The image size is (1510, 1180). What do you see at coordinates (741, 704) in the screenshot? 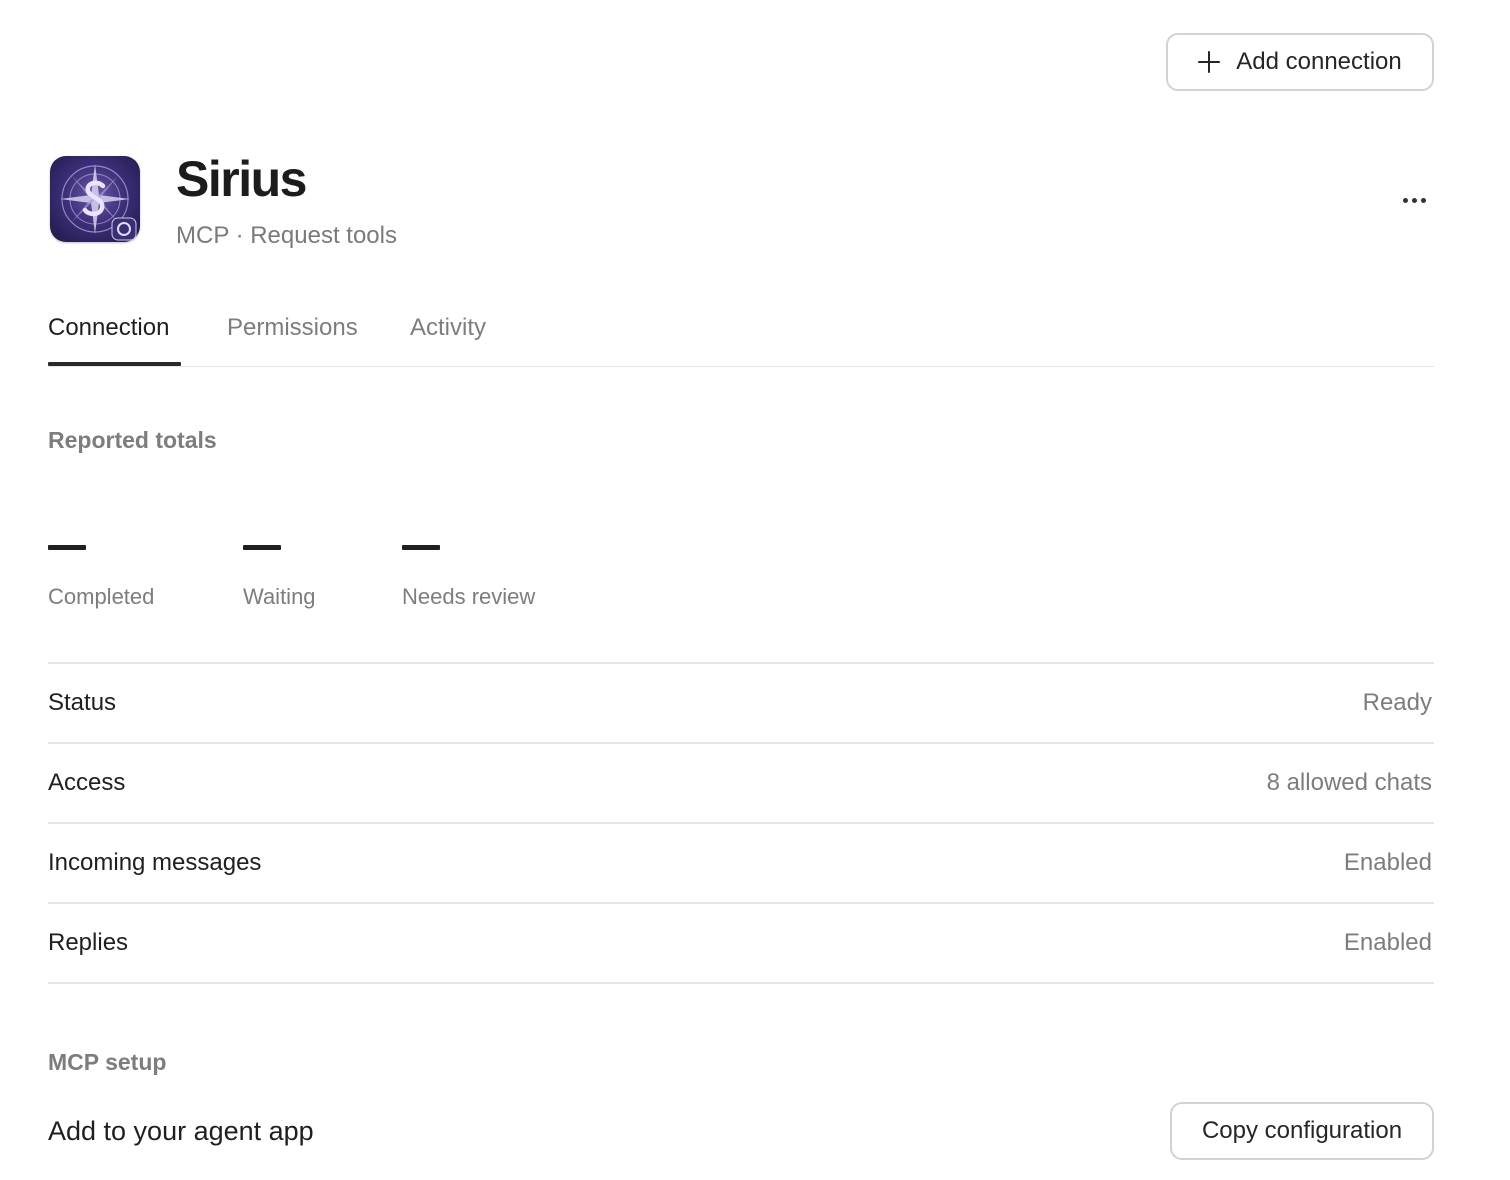
I see `detail-row-status: Status Ready` at bounding box center [741, 704].